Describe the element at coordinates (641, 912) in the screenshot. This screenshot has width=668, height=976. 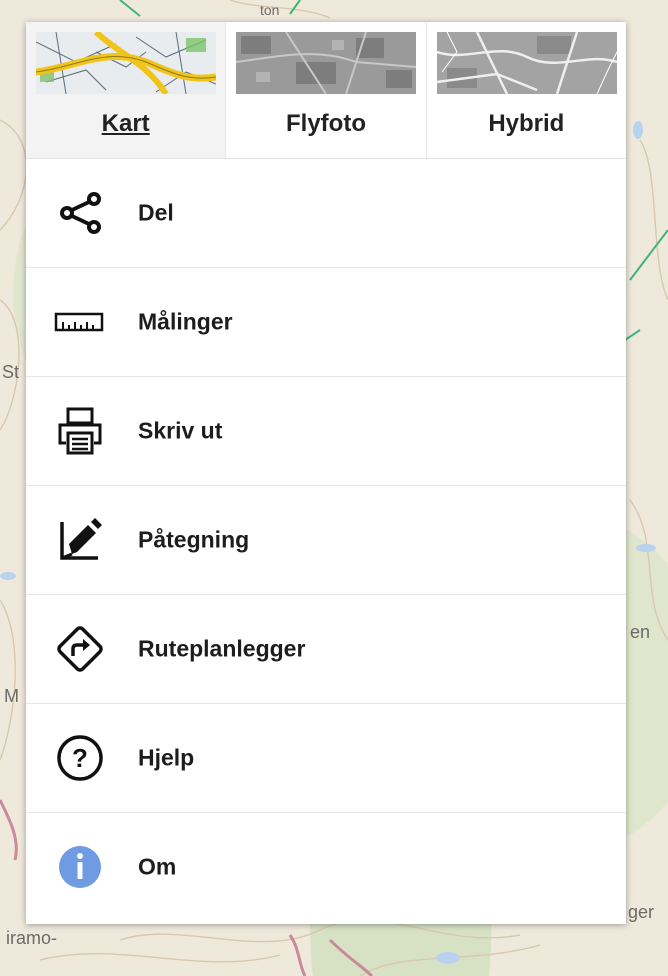
I see `map-place-label: ger` at that location.